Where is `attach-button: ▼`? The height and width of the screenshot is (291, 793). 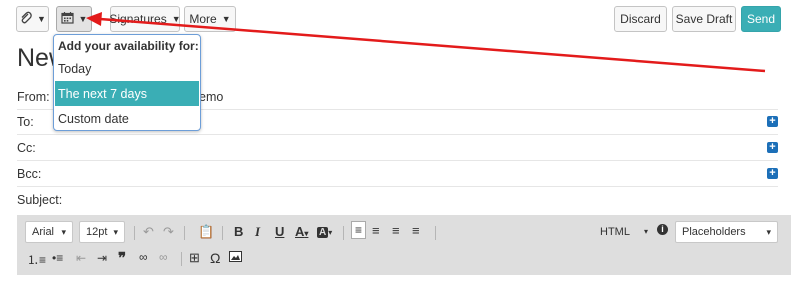 attach-button: ▼ is located at coordinates (32, 19).